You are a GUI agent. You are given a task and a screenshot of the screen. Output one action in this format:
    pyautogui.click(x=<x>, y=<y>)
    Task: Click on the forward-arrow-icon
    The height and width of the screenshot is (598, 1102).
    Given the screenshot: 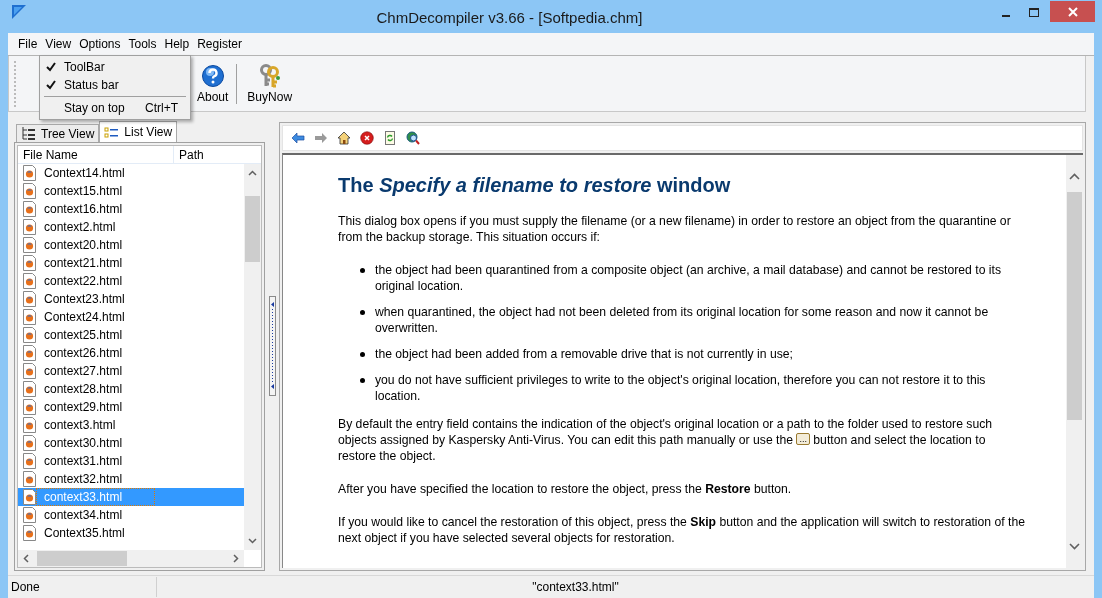 What is the action you would take?
    pyautogui.click(x=321, y=138)
    